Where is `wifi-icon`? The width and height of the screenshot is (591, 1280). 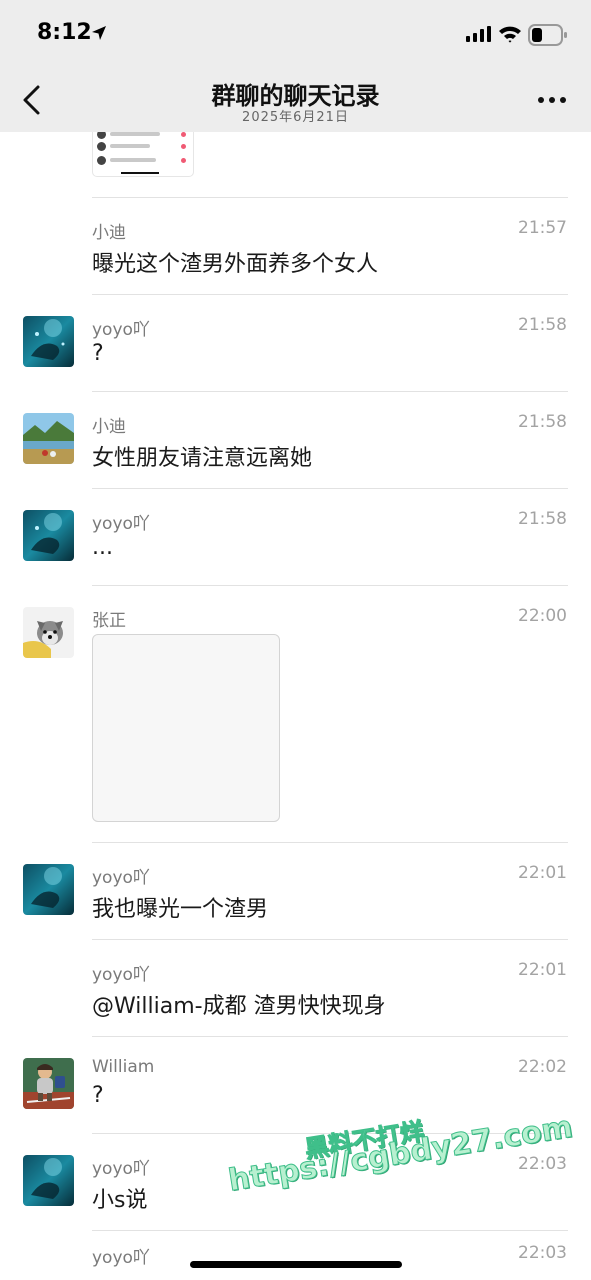
wifi-icon is located at coordinates (510, 34).